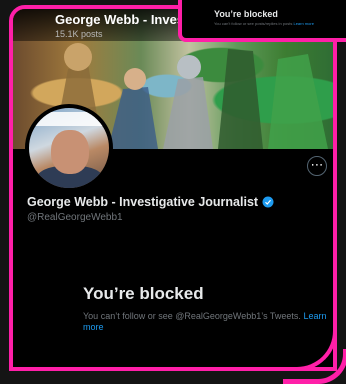 Image resolution: width=346 pixels, height=384 pixels. I want to click on more-horizontal-icon: ⋯, so click(317, 164).